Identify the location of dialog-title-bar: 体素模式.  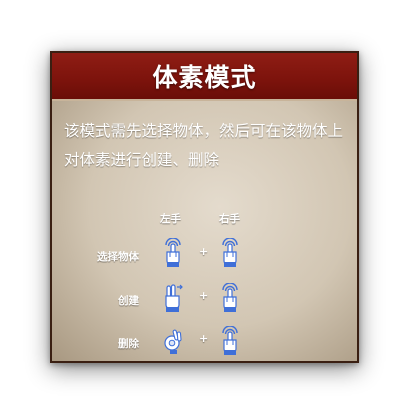
(204, 77).